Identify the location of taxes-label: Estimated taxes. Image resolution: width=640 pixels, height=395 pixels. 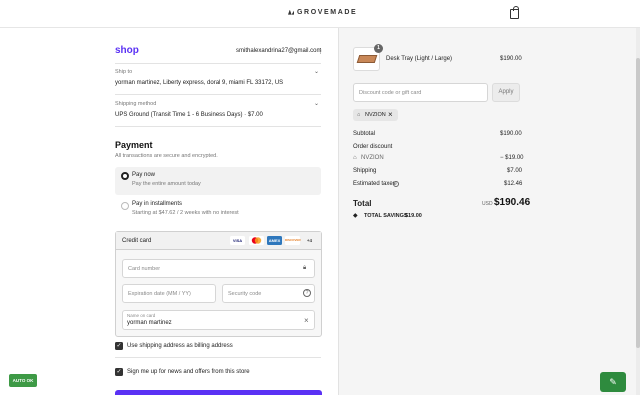
(374, 184).